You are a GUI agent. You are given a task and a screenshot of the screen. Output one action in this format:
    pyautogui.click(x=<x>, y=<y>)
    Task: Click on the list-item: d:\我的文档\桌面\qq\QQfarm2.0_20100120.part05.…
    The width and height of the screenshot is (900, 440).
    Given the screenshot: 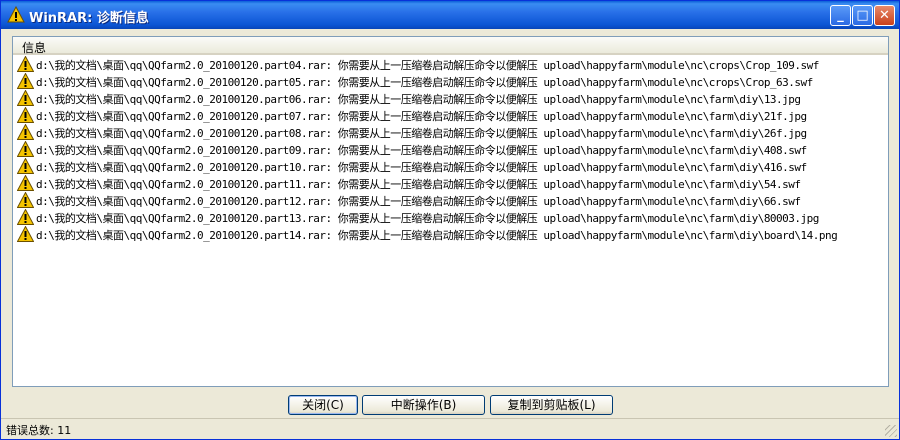 What is the action you would take?
    pyautogui.click(x=450, y=81)
    